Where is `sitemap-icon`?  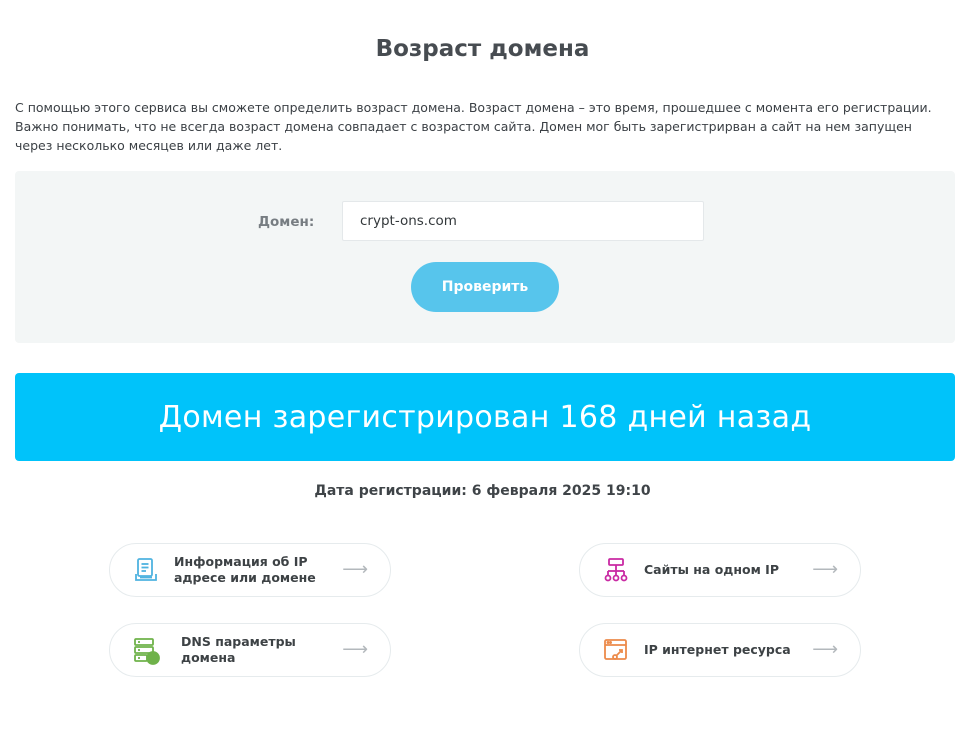 sitemap-icon is located at coordinates (616, 570).